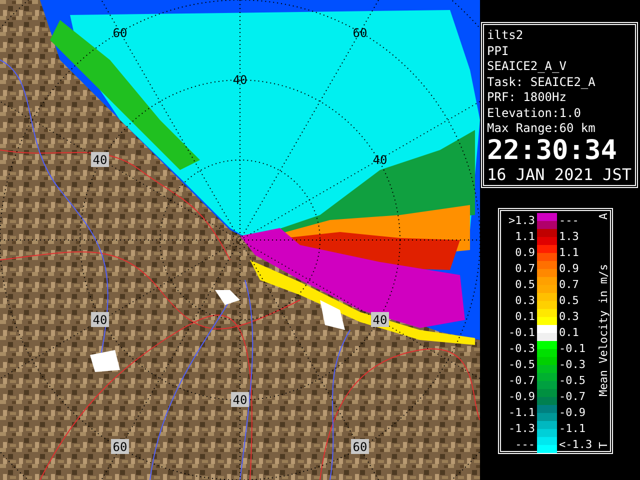  What do you see at coordinates (569, 236) in the screenshot?
I see `legend-label: 1.3` at bounding box center [569, 236].